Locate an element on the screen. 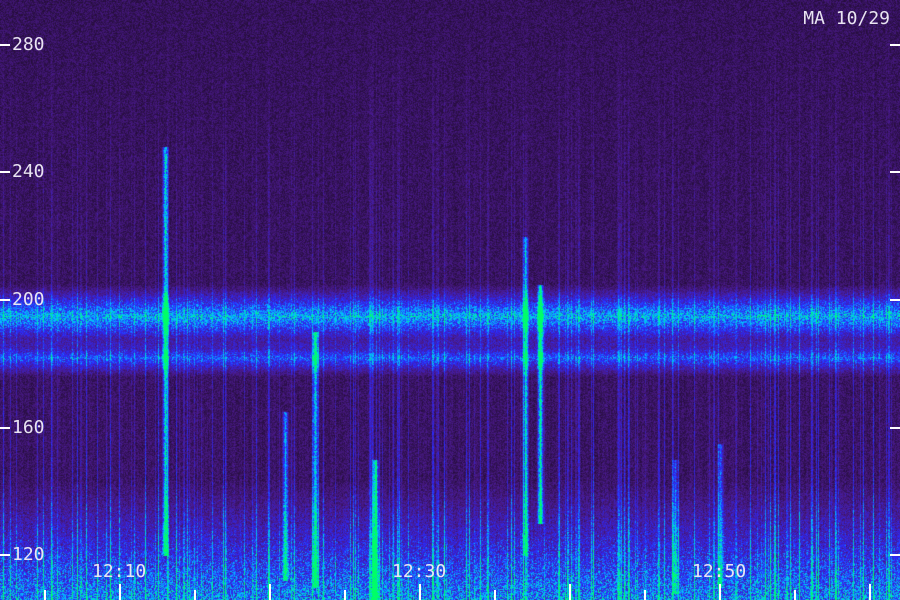 Image resolution: width=900 pixels, height=600 pixels. y-tick-label-240: 240 is located at coordinates (28, 172).